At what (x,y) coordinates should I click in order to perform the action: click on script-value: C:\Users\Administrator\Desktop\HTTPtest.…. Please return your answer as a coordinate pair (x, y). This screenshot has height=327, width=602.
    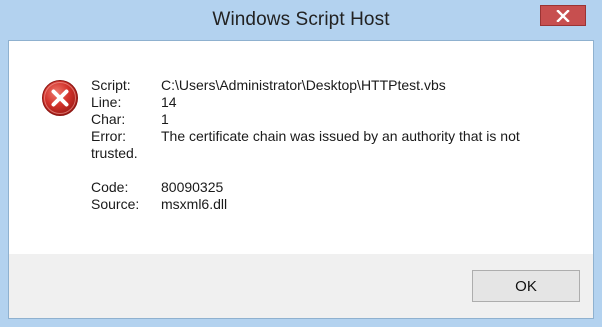
    Looking at the image, I should click on (303, 85).